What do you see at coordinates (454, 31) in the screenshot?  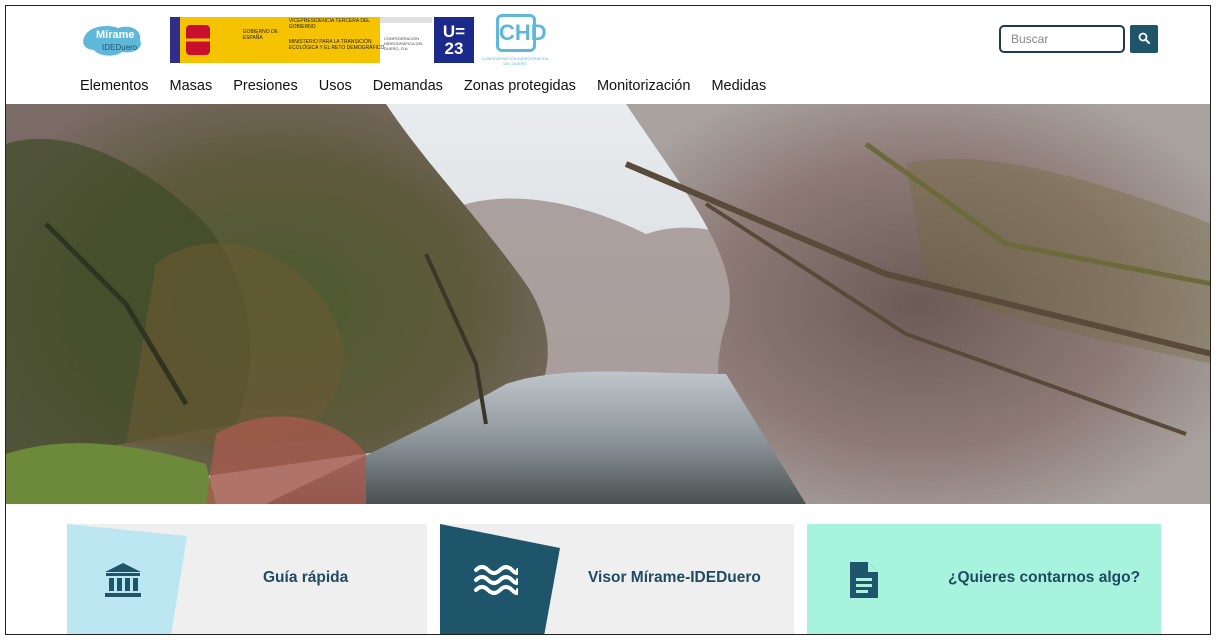 I see `u23-top-text: U=` at bounding box center [454, 31].